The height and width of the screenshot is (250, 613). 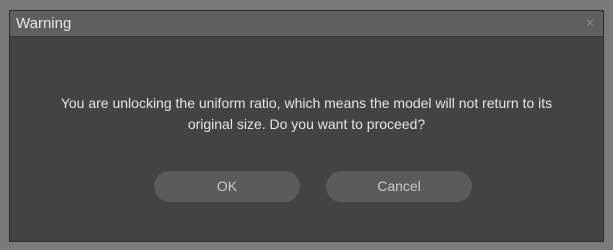 What do you see at coordinates (306, 24) in the screenshot?
I see `dialog-titlebar: Warning ×` at bounding box center [306, 24].